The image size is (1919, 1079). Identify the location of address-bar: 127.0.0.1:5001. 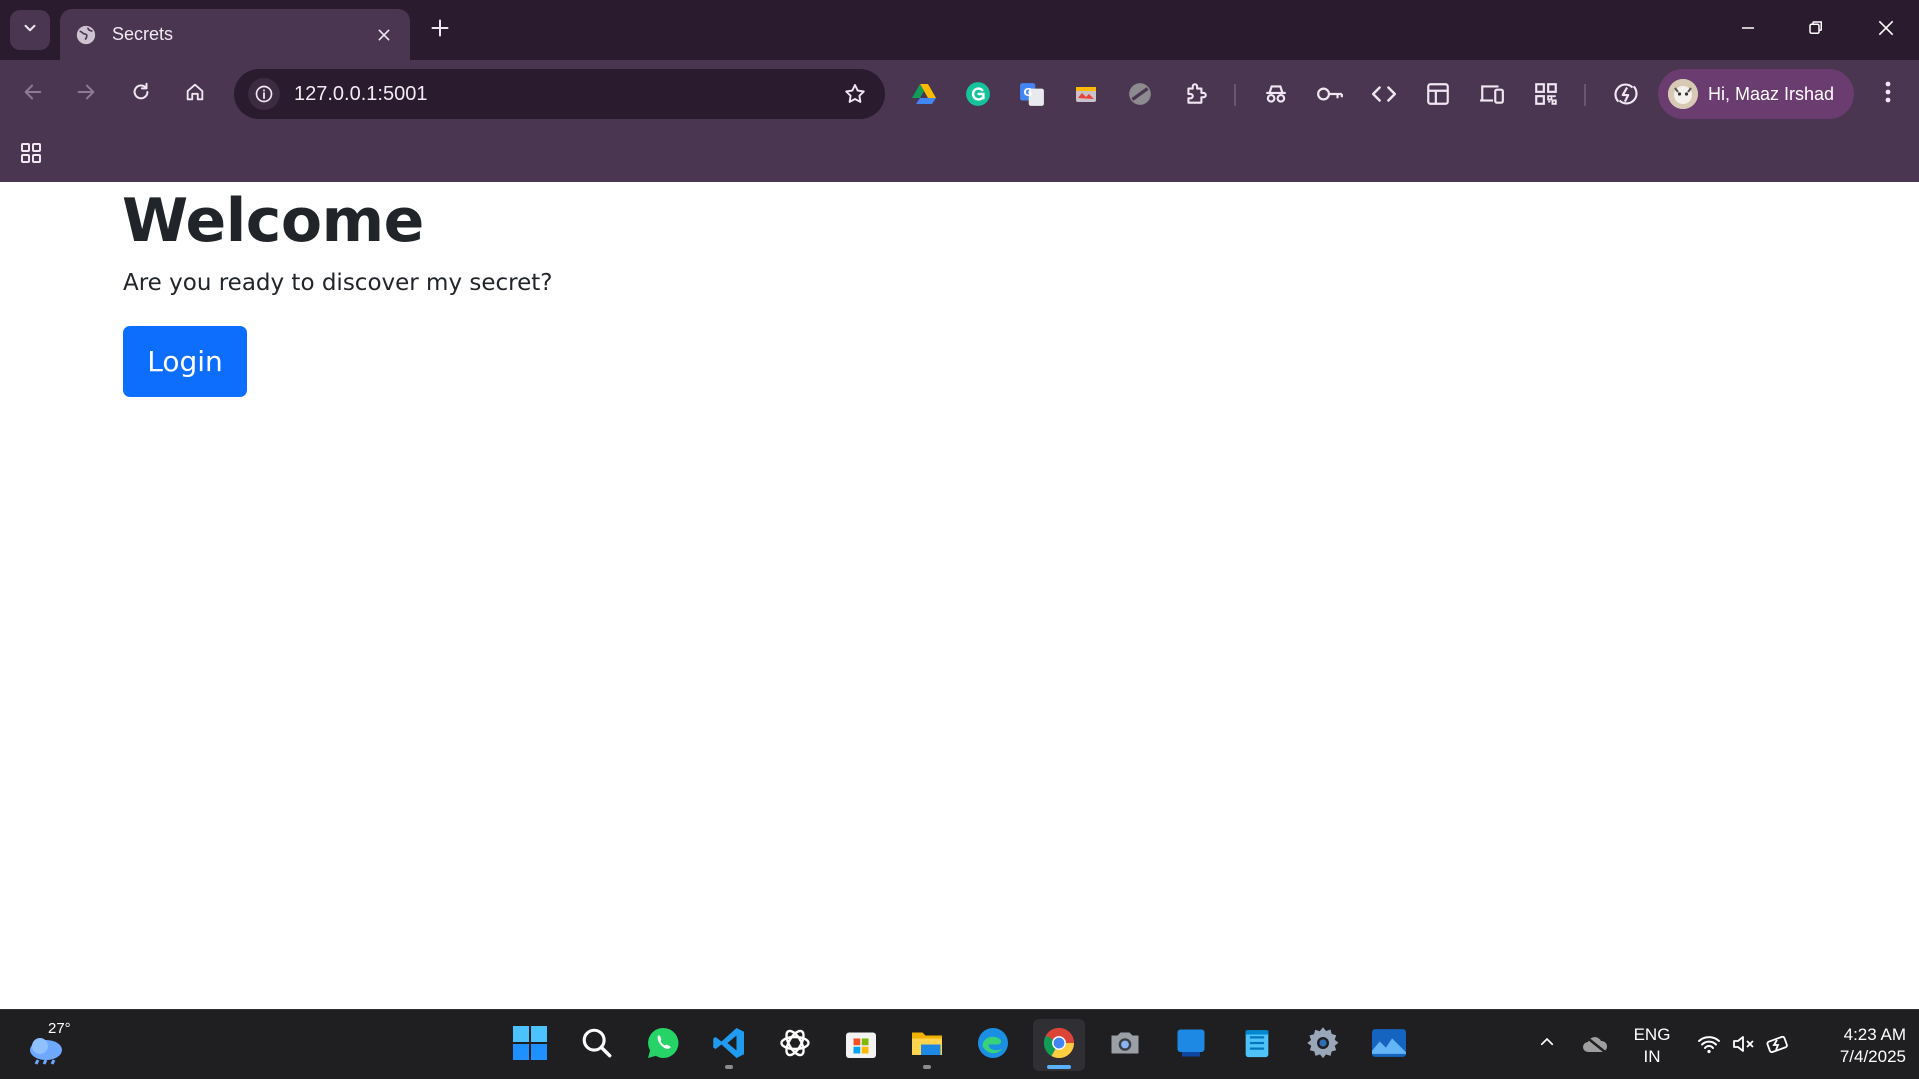
(559, 94).